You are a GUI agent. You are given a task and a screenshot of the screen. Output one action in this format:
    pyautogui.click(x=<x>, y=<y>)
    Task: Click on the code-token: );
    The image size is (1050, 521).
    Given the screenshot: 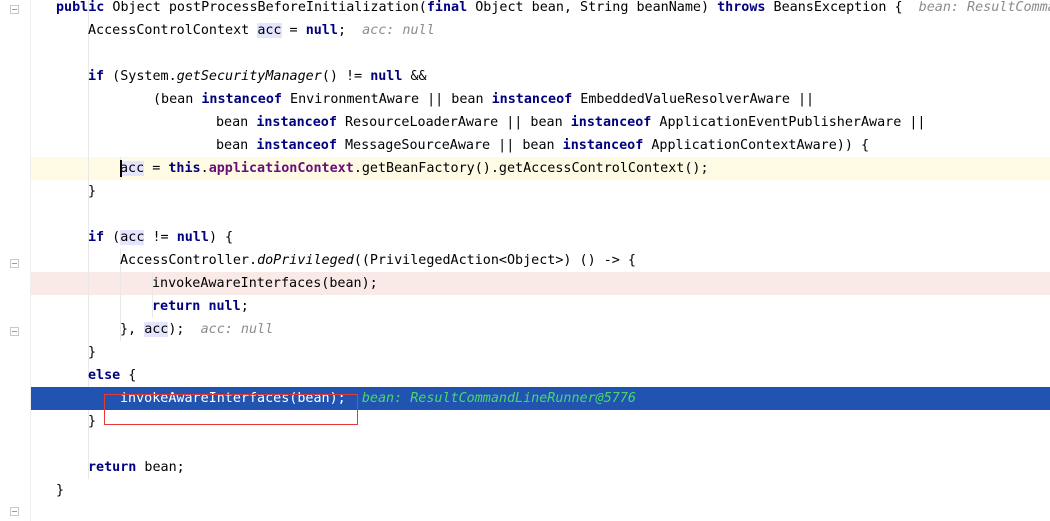 What is the action you would take?
    pyautogui.click(x=184, y=329)
    